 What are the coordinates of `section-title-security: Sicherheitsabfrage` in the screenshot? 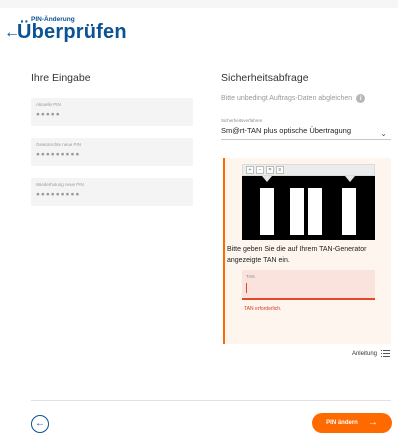 It's located at (265, 78).